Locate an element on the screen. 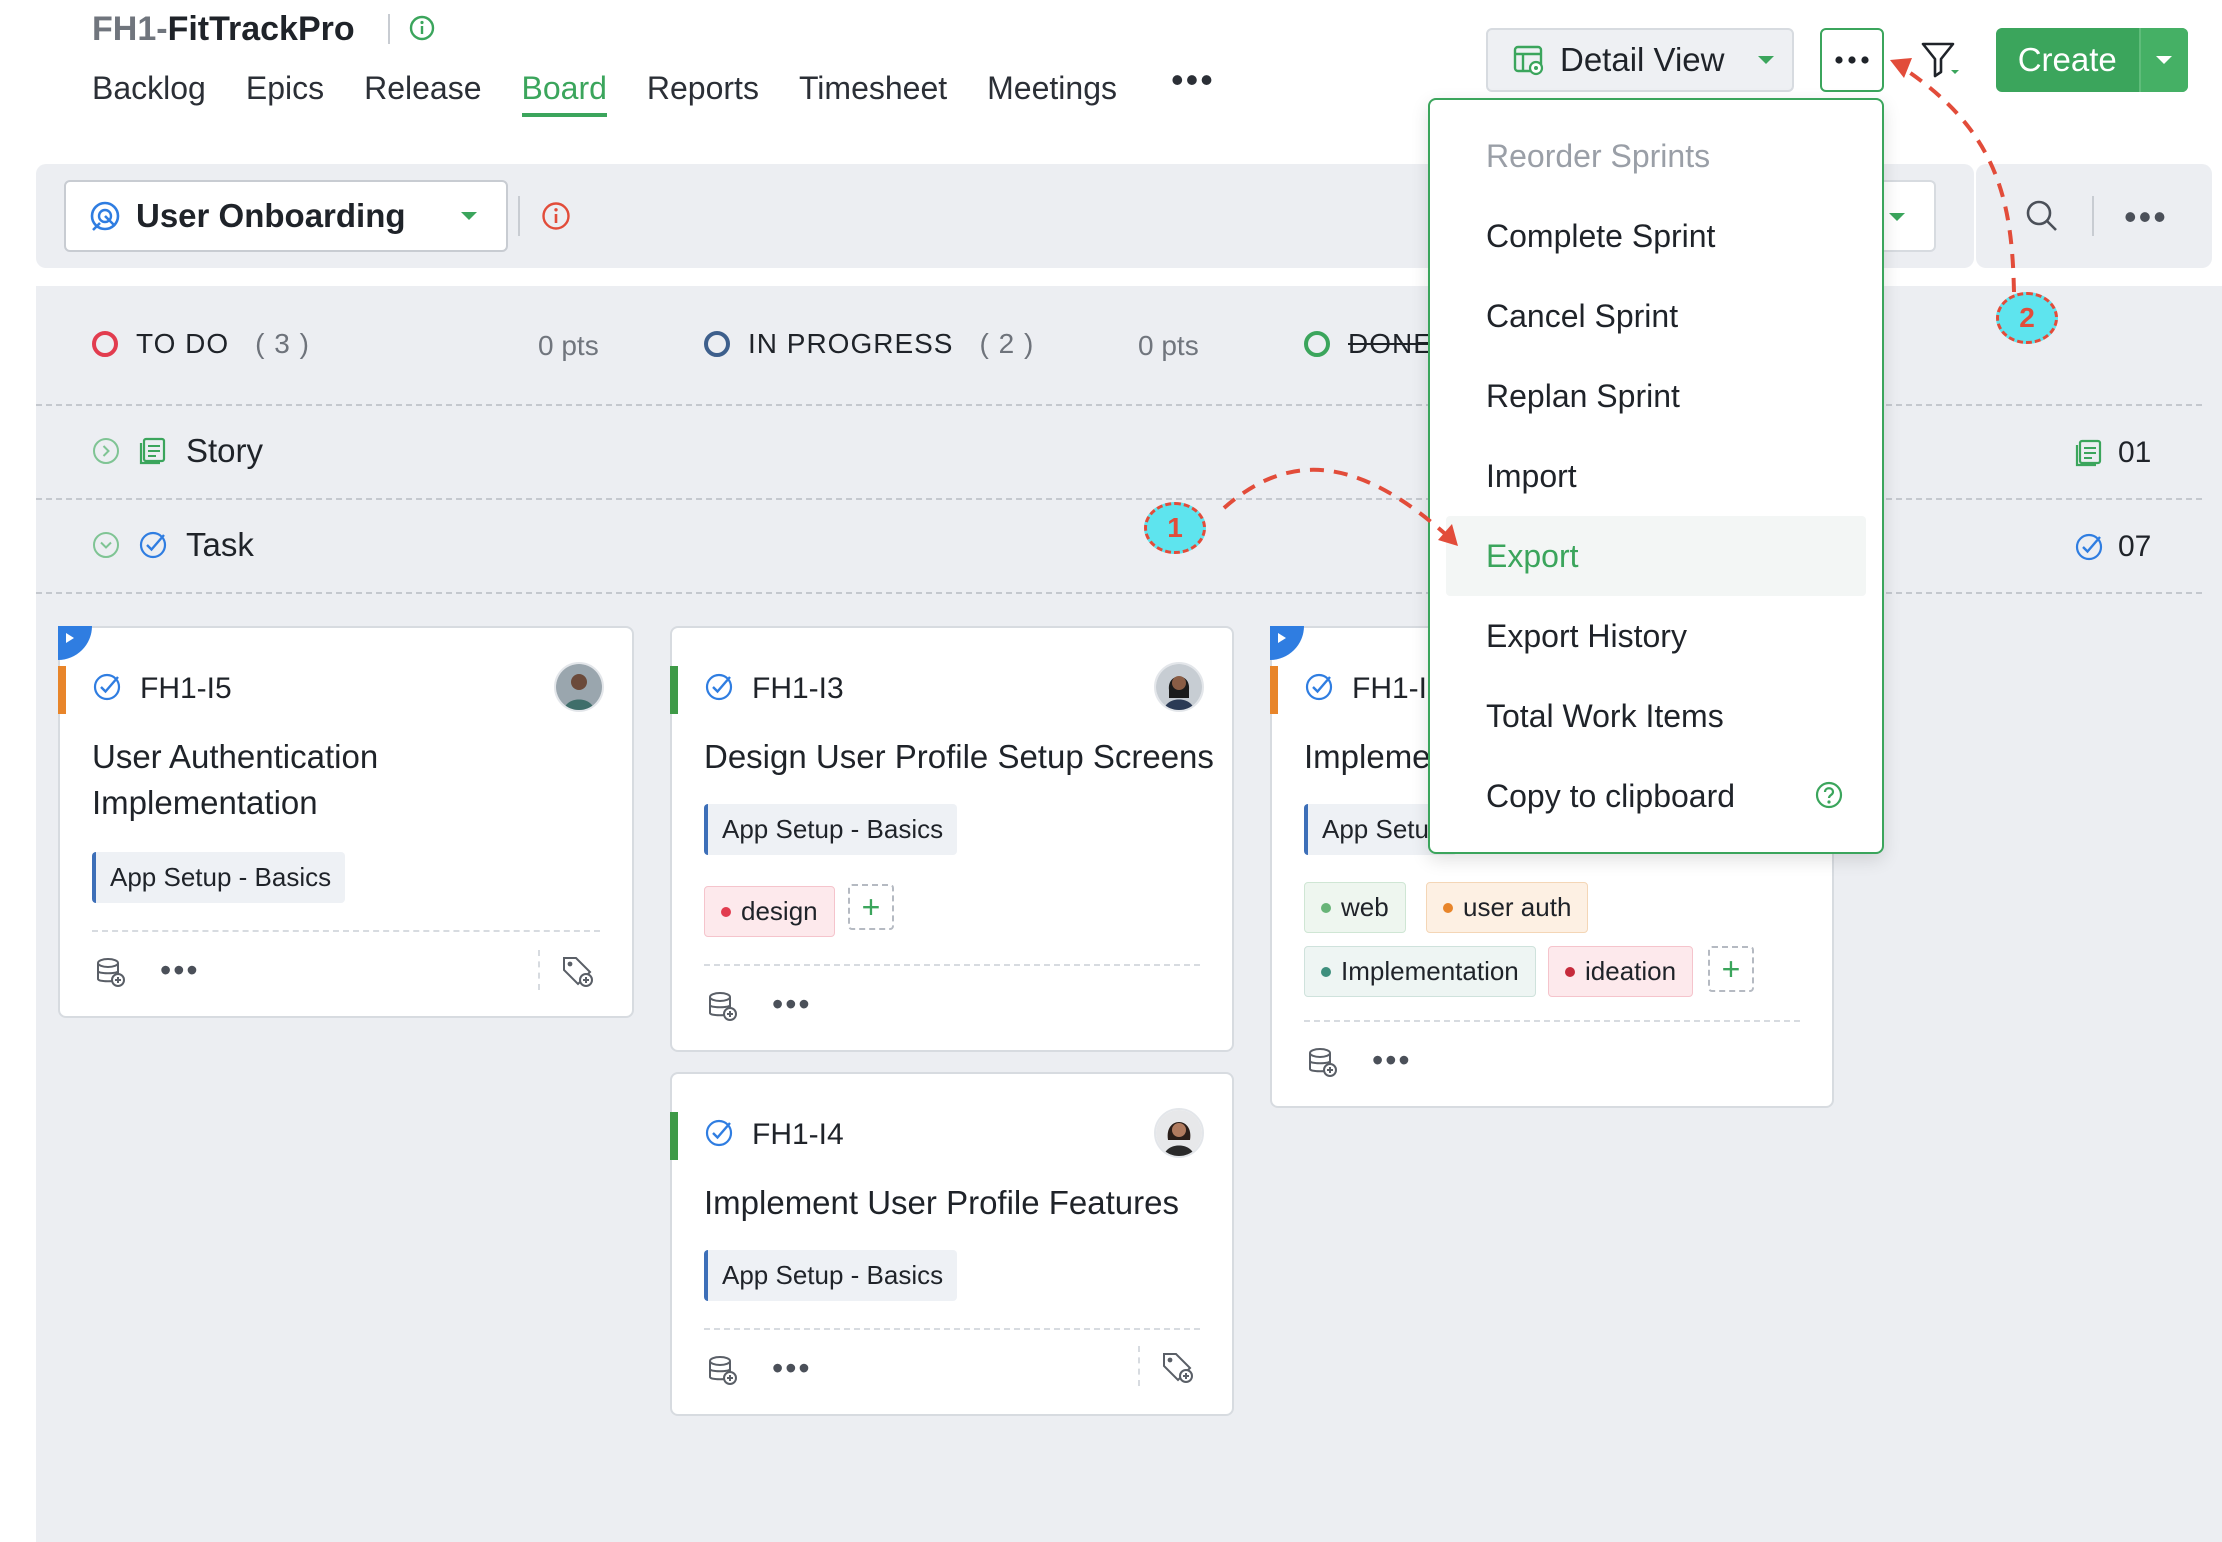  annotation-arrows is located at coordinates (1619, 302).